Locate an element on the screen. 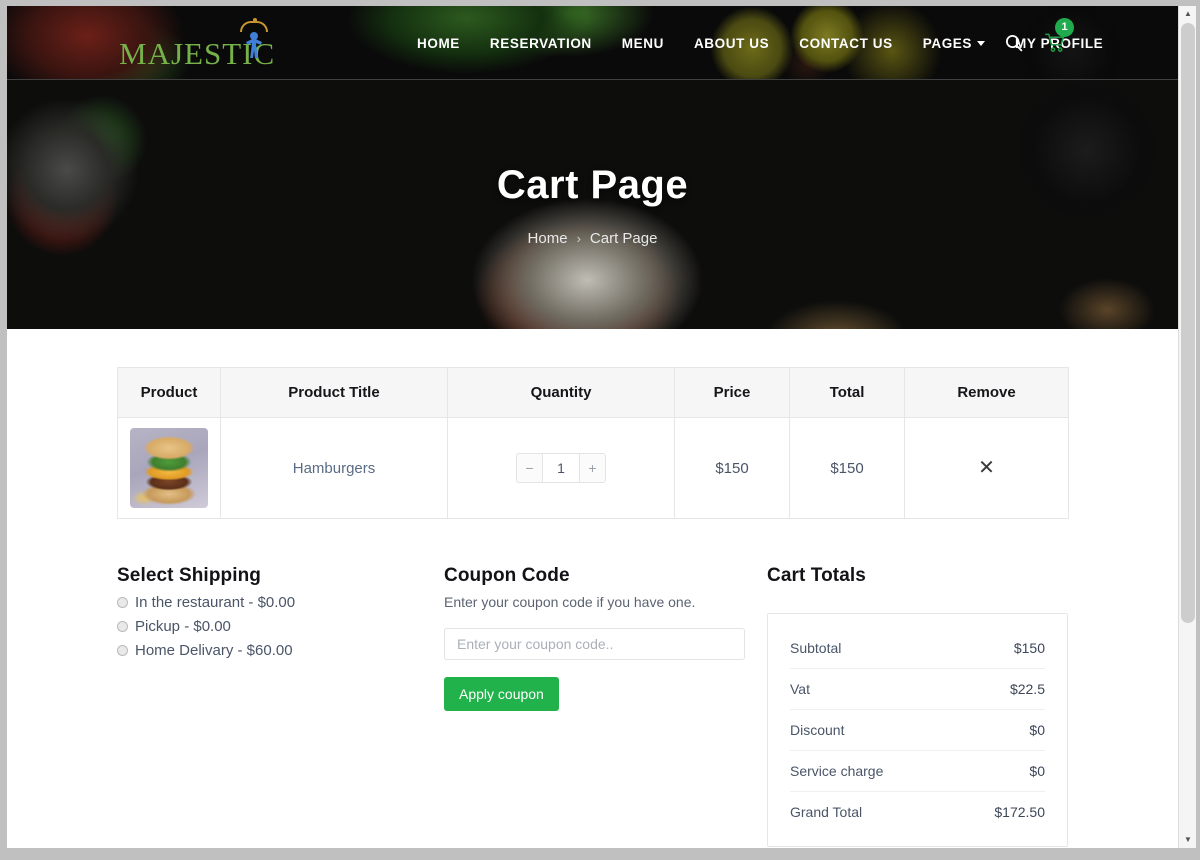  cell-quantity: − + is located at coordinates (561, 468).